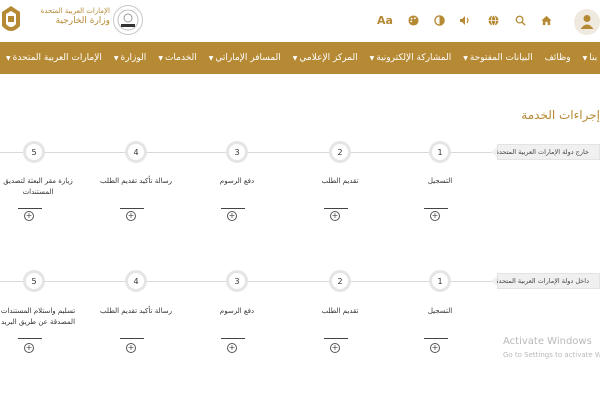  I want to click on page-title: إجراءات الخدمة, so click(560, 115).